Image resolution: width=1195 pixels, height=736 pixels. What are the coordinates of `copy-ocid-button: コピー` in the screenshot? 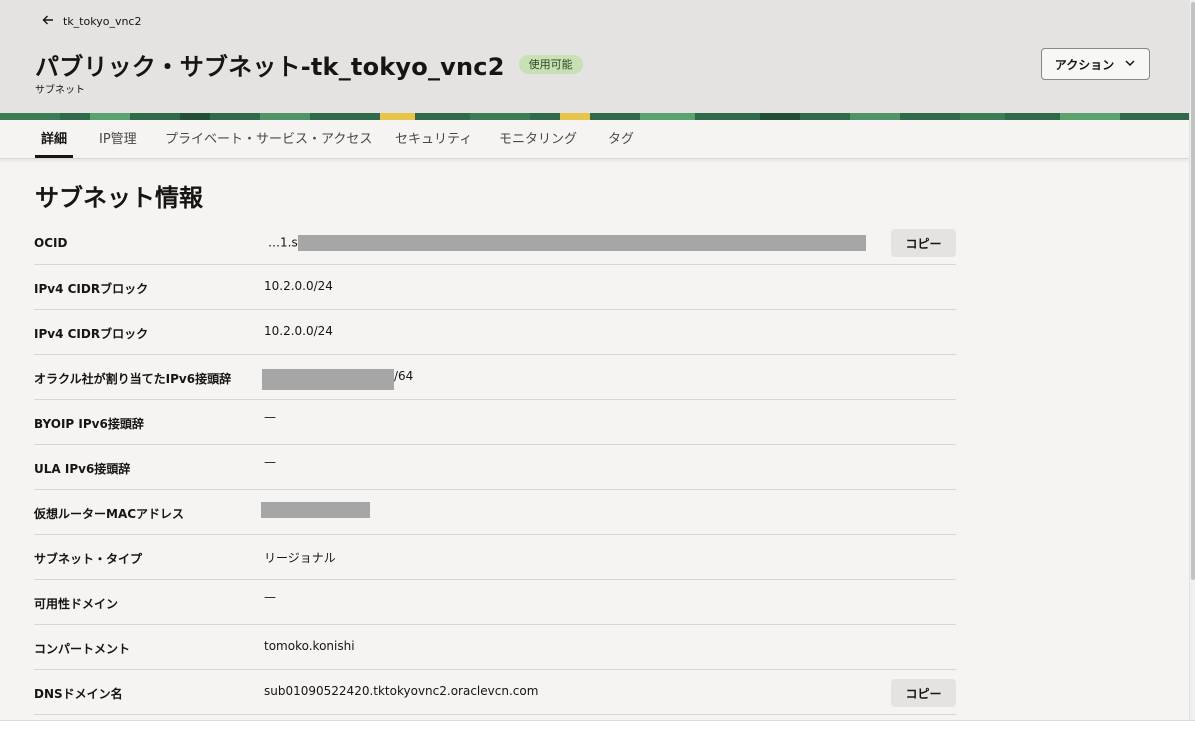 It's located at (923, 243).